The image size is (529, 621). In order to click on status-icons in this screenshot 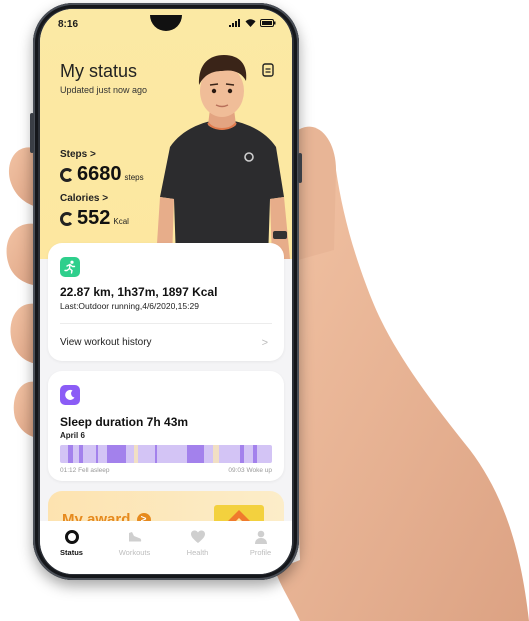, I will do `click(252, 23)`.